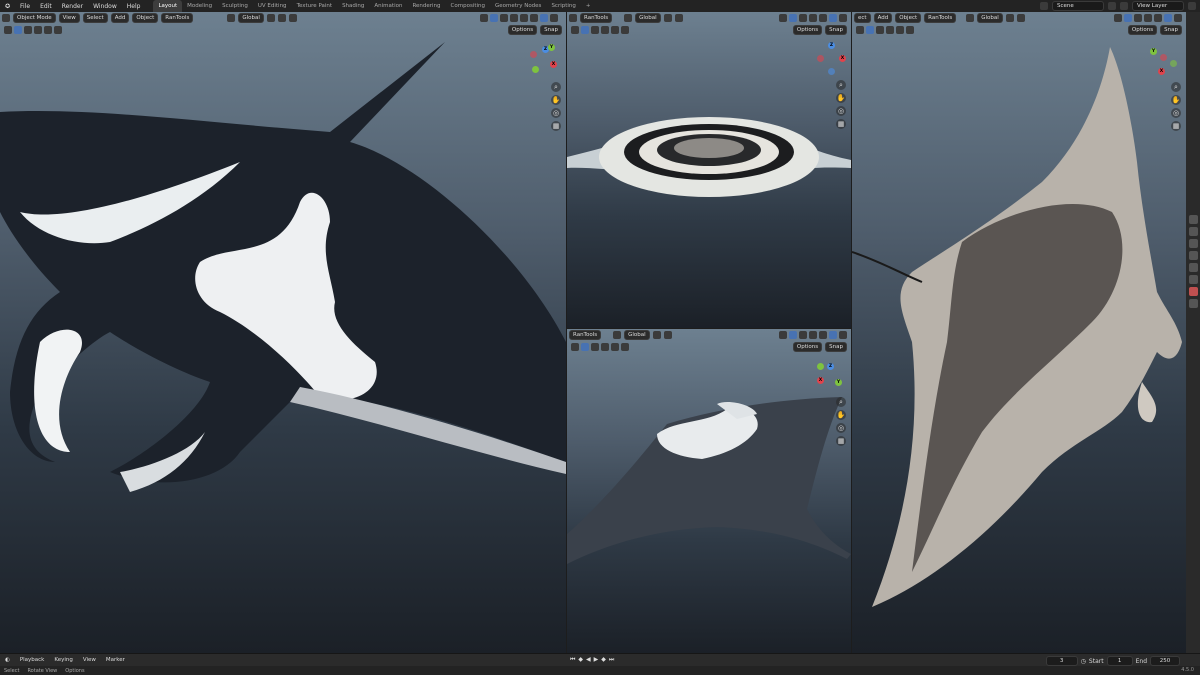 The width and height of the screenshot is (1200, 675). I want to click on menu-select: Select, so click(95, 18).